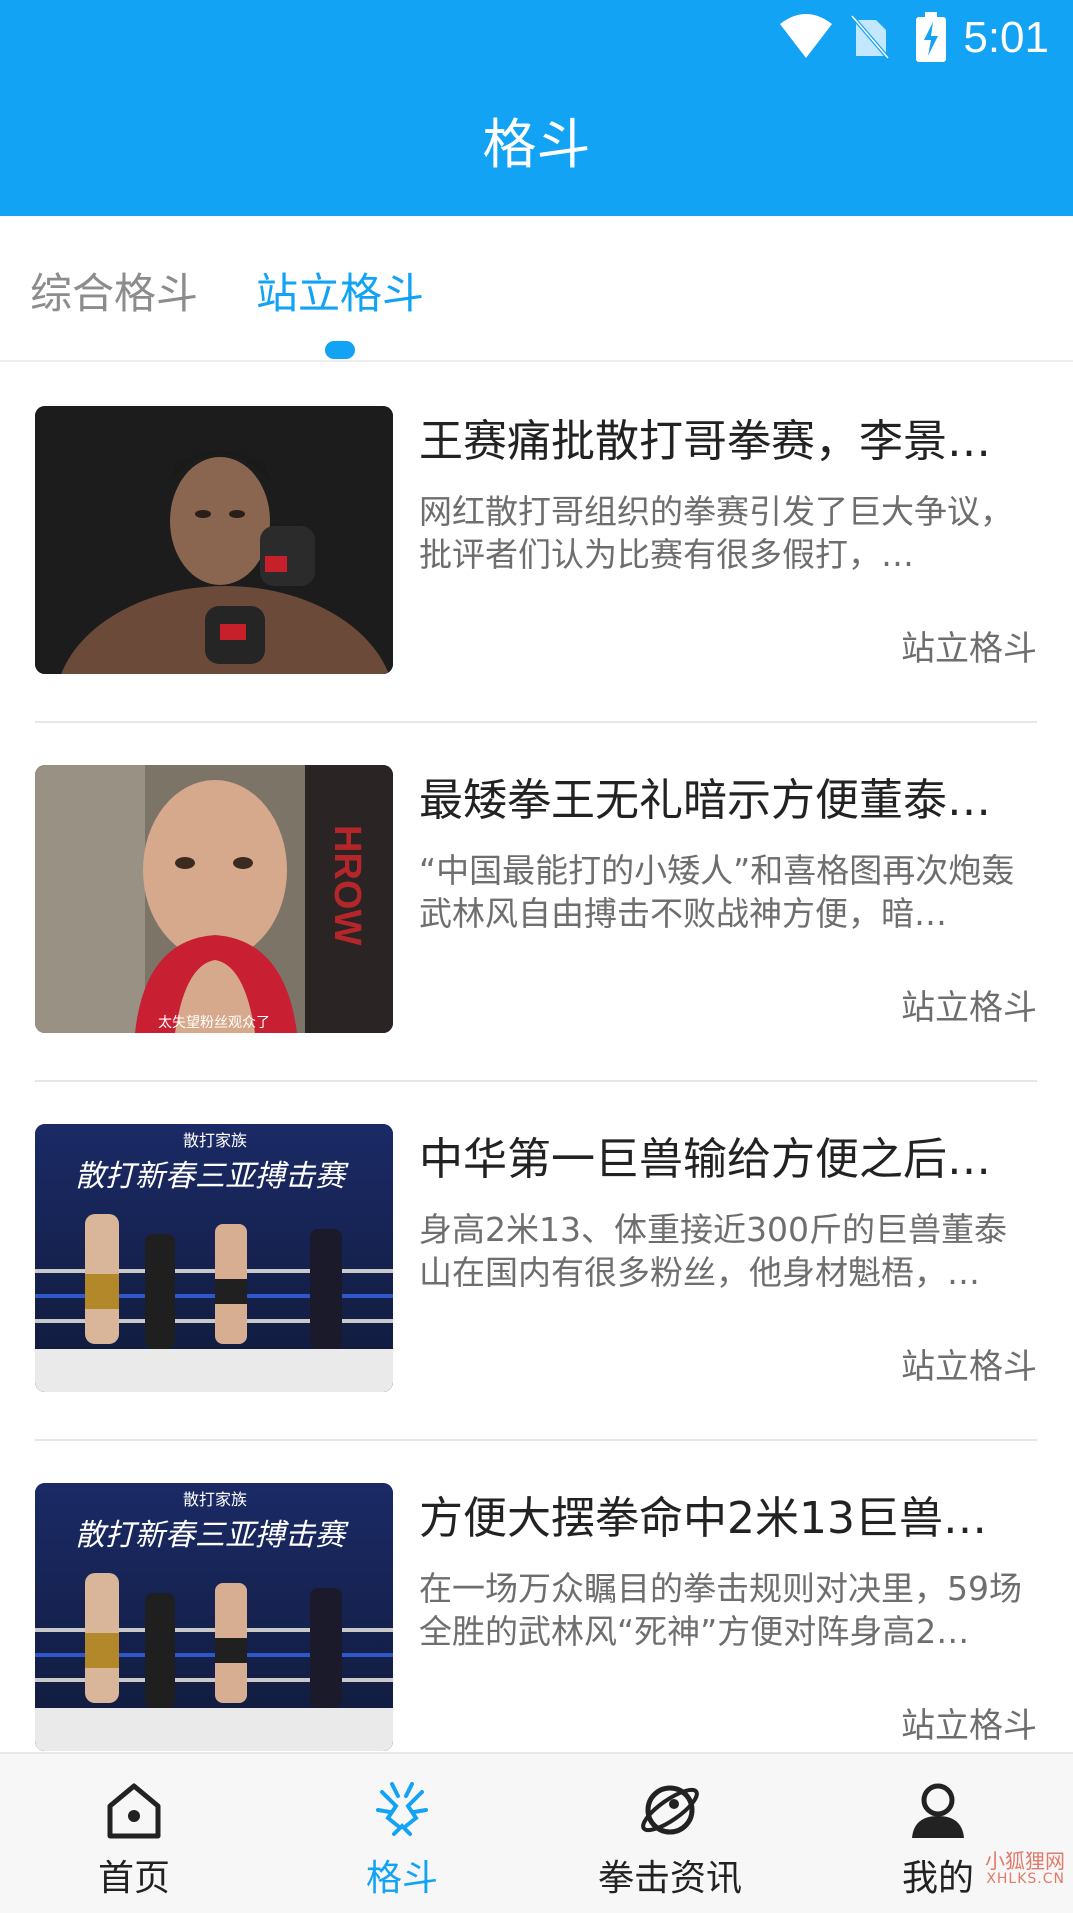 This screenshot has height=1913, width=1073. I want to click on bottom-nav: 首页 格斗 拳击资讯 我的, so click(536, 1832).